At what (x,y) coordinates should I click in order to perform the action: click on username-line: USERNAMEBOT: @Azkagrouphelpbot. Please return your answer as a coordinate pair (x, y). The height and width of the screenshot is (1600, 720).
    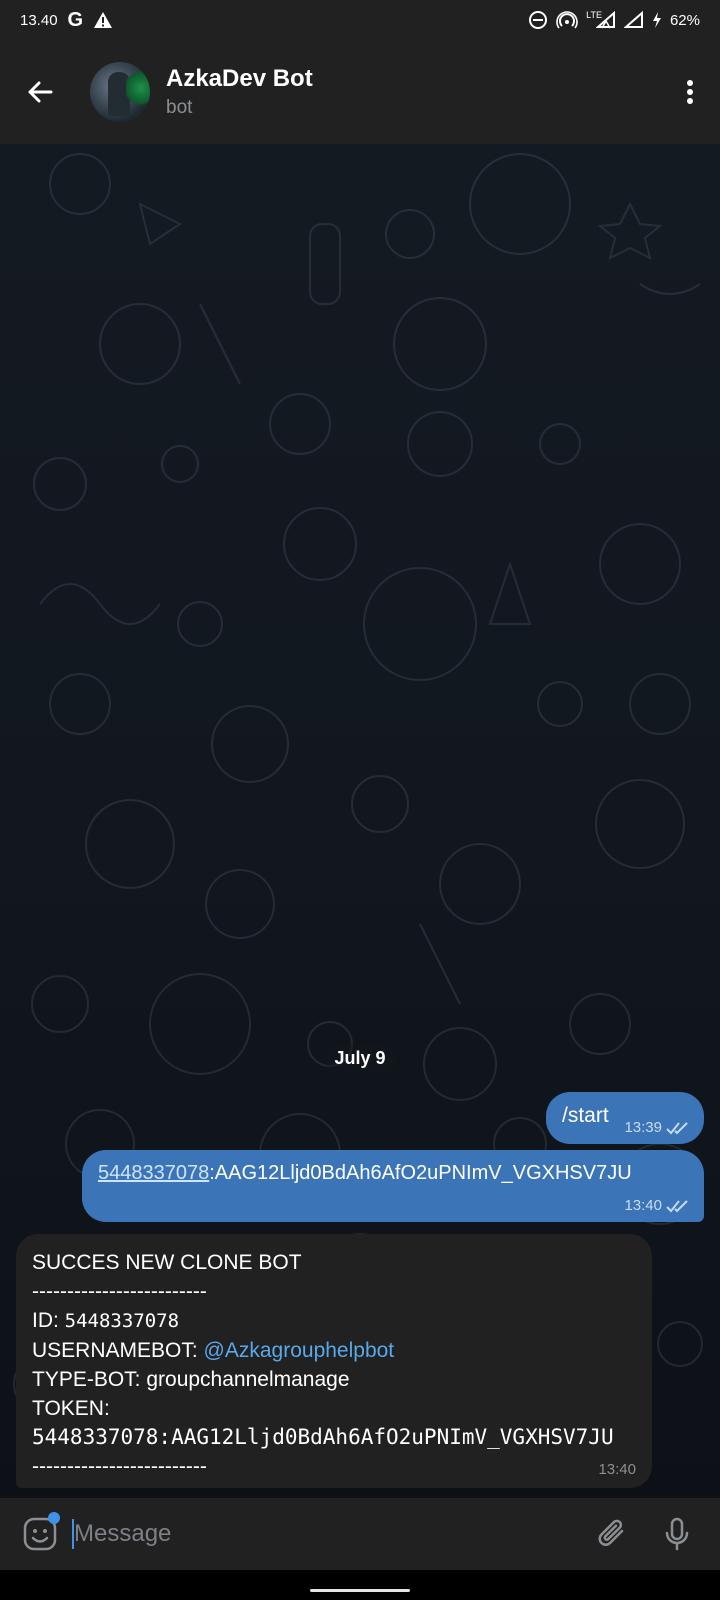
    Looking at the image, I should click on (213, 1350).